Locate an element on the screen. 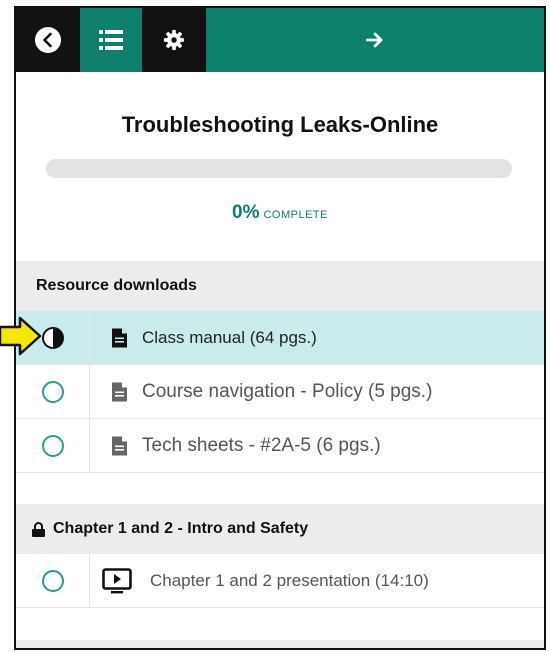 Image resolution: width=550 pixels, height=652 pixels. progress-label: COMPLETE is located at coordinates (295, 215).